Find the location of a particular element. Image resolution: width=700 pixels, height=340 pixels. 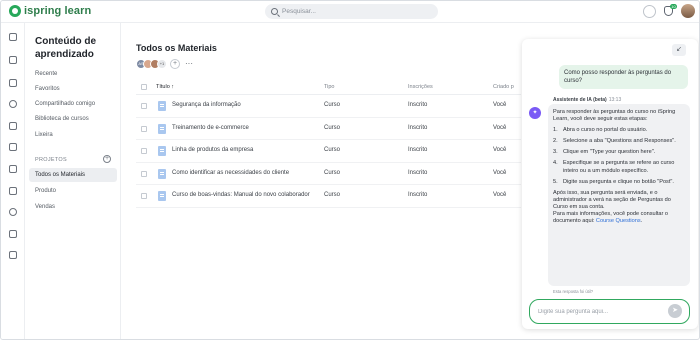

logo-text: ispring learn is located at coordinates (58, 11).